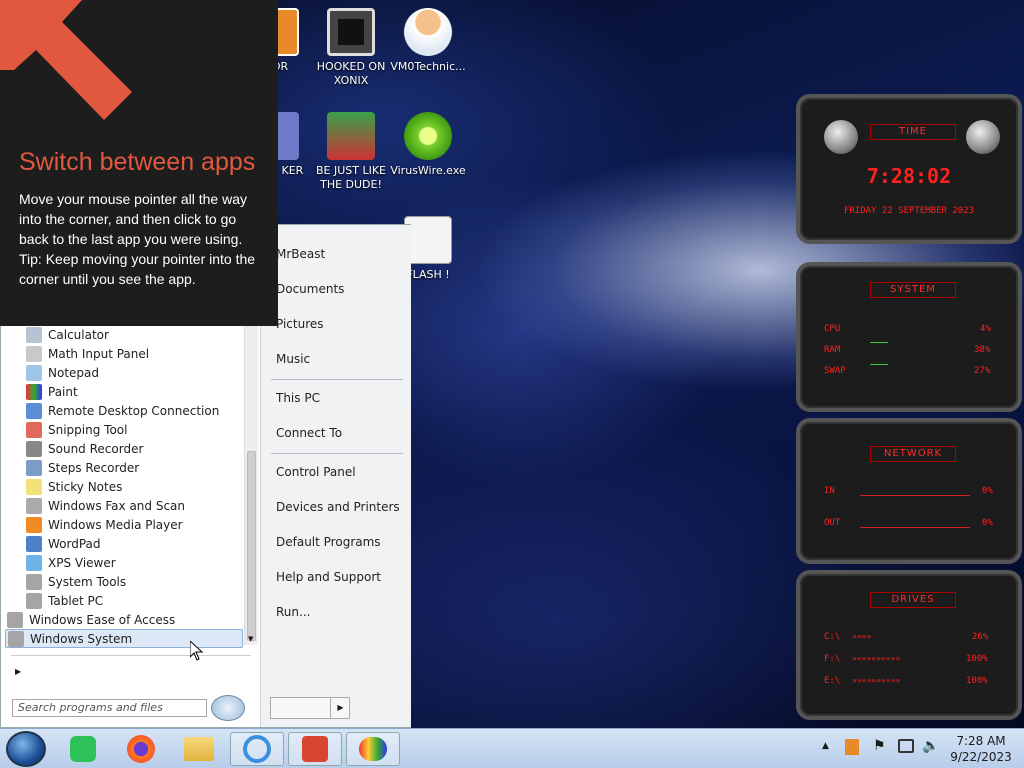 The image size is (1024, 768). What do you see at coordinates (832, 637) in the screenshot?
I see `drive-c-label: C:\` at bounding box center [832, 637].